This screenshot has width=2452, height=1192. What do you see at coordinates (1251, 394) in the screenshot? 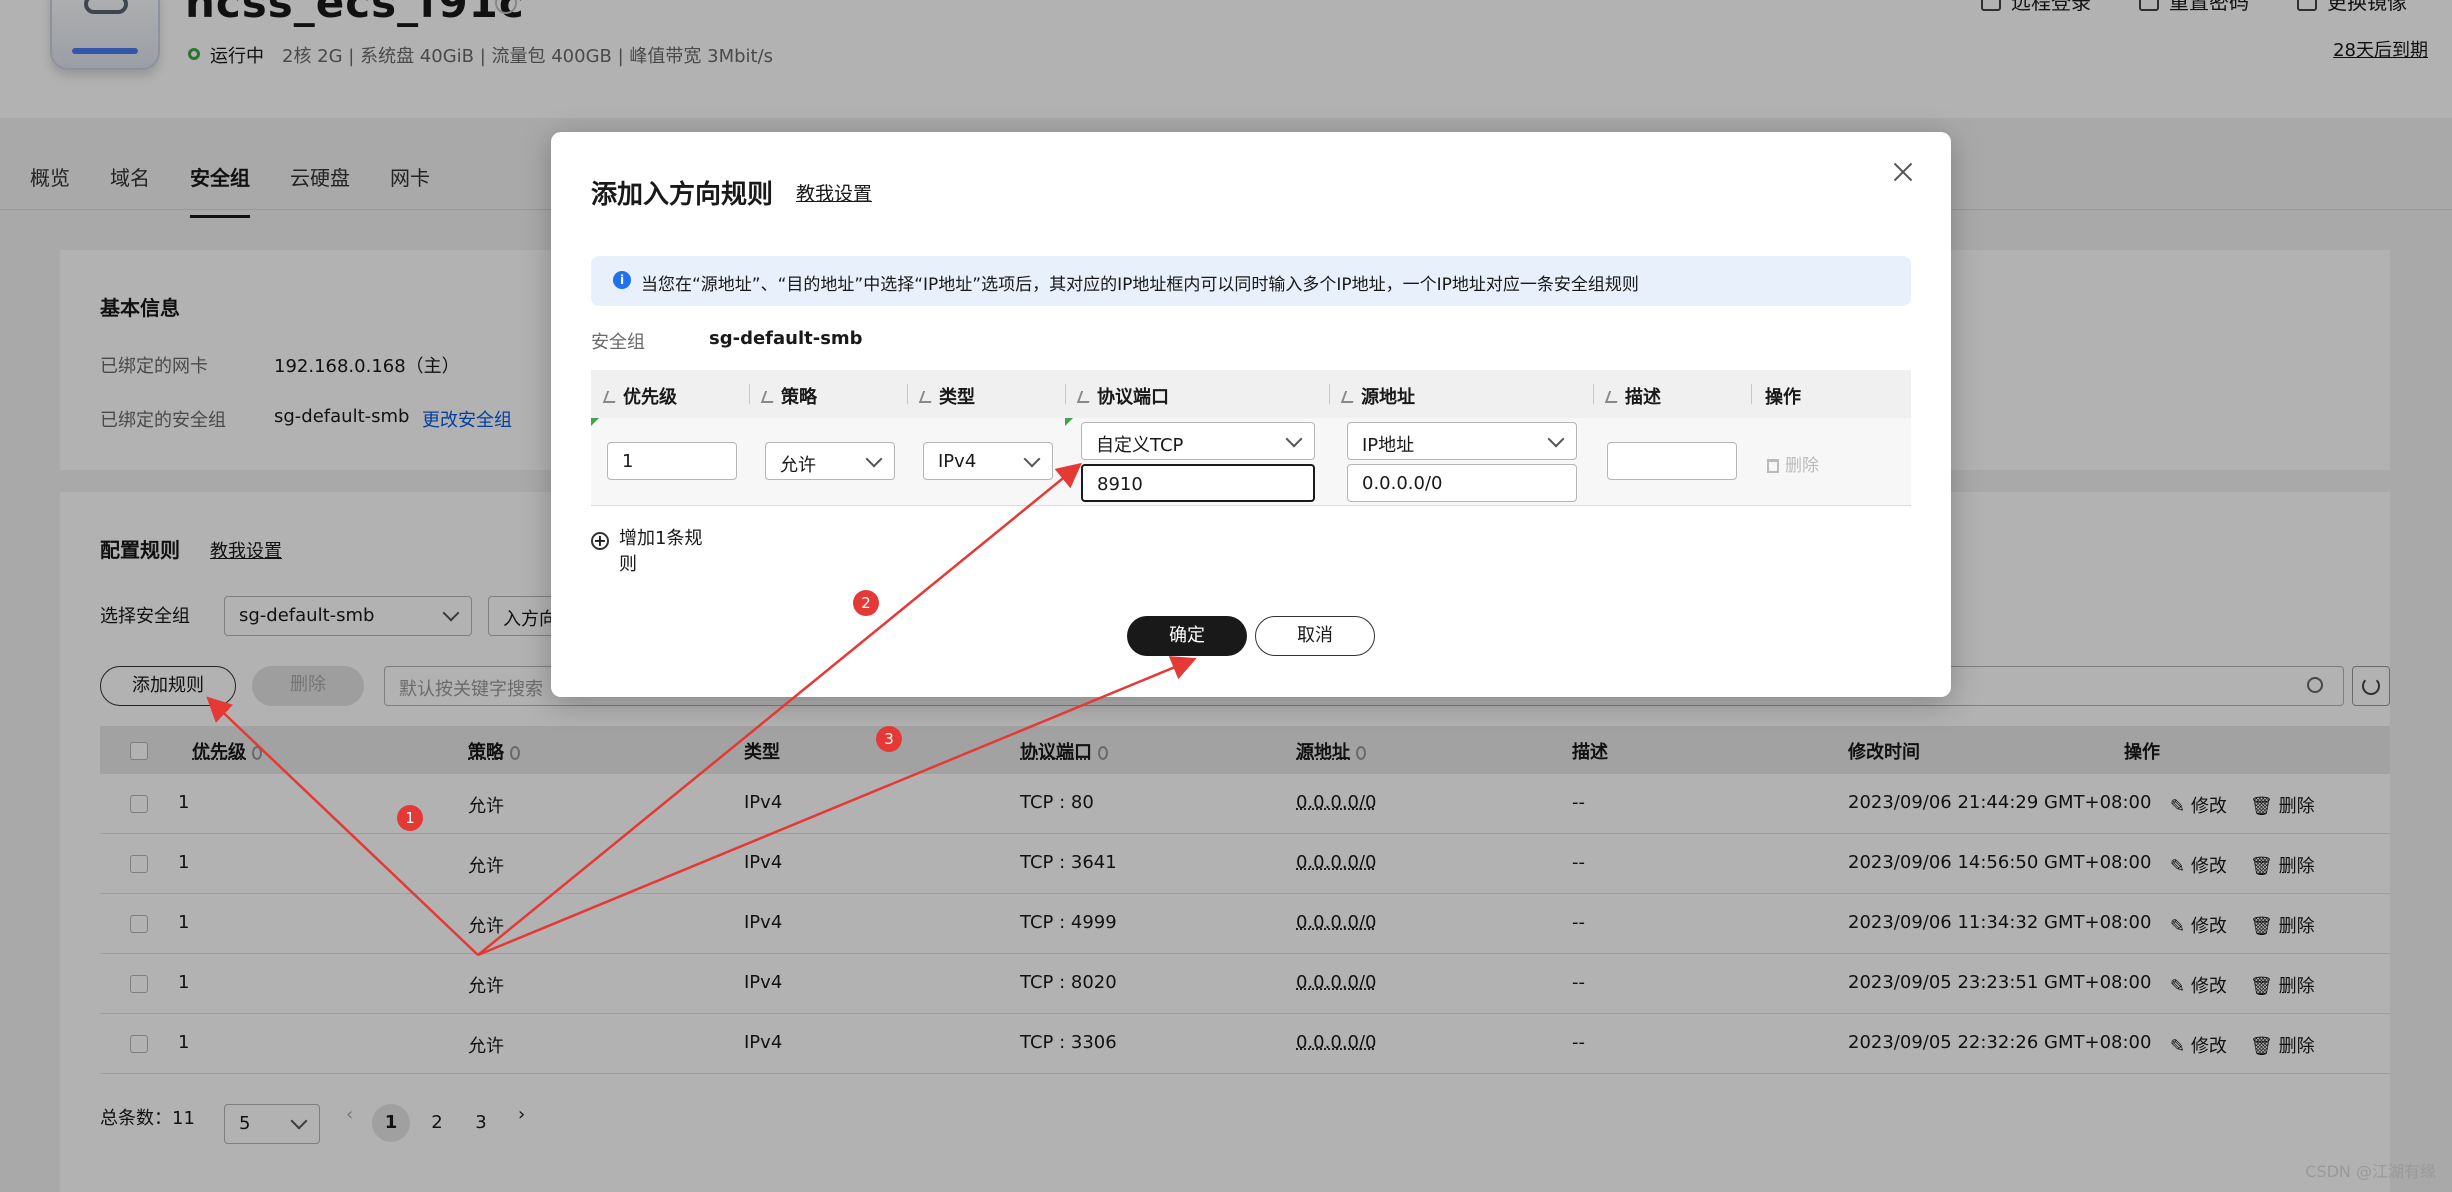
I see `rule-form-header: 优先级 策略 类型 协议端口 源地址 描述 操作` at bounding box center [1251, 394].